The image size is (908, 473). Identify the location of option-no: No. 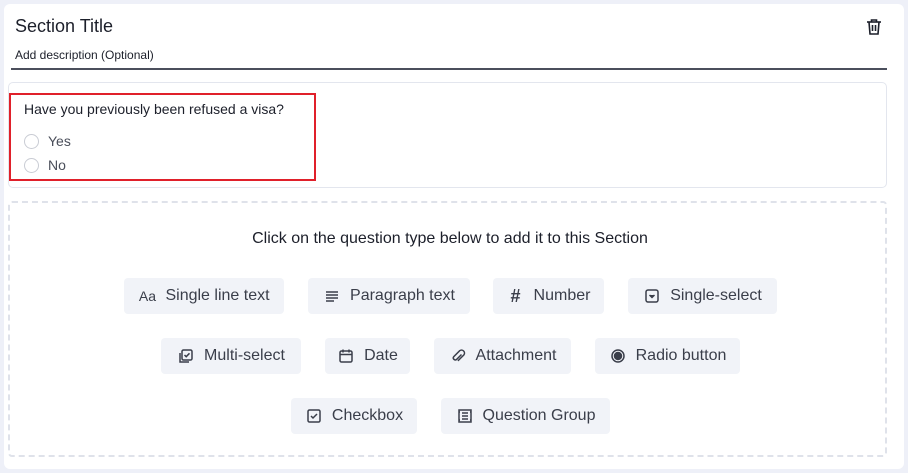
(45, 165).